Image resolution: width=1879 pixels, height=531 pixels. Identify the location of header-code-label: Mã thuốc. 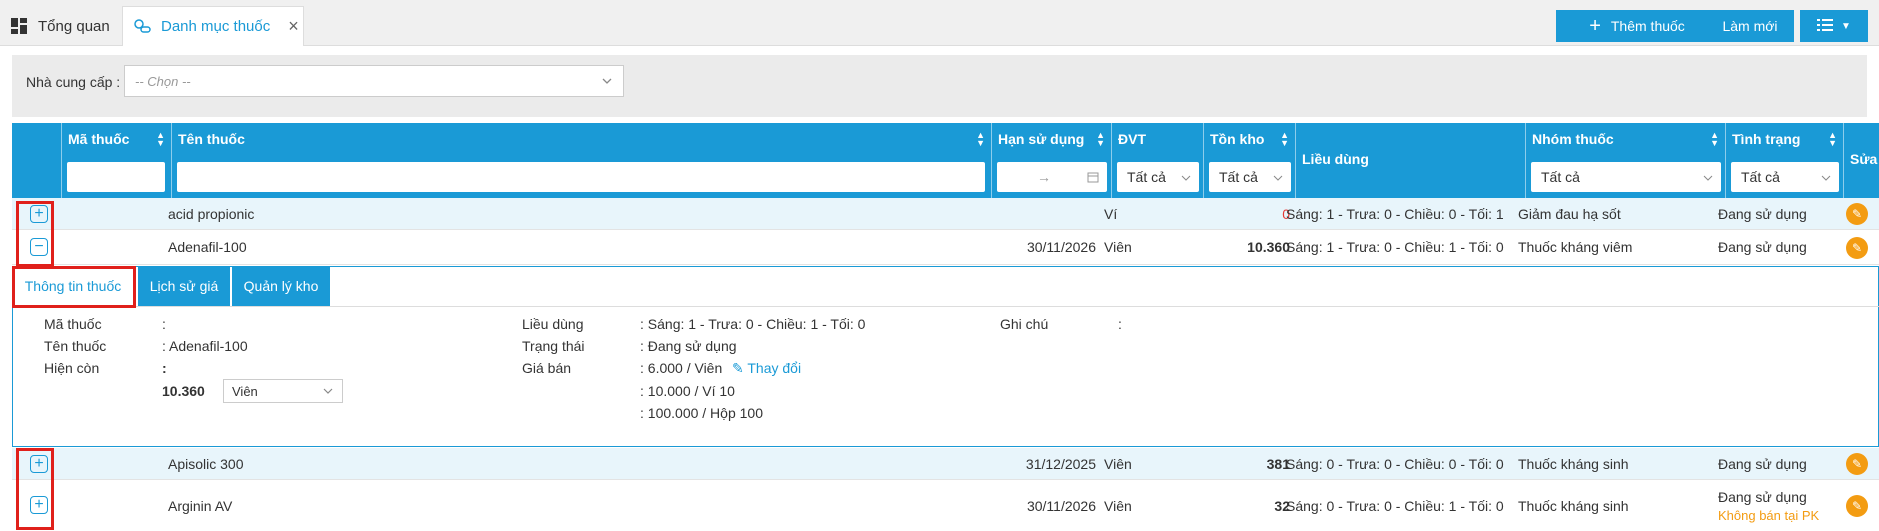
(99, 139).